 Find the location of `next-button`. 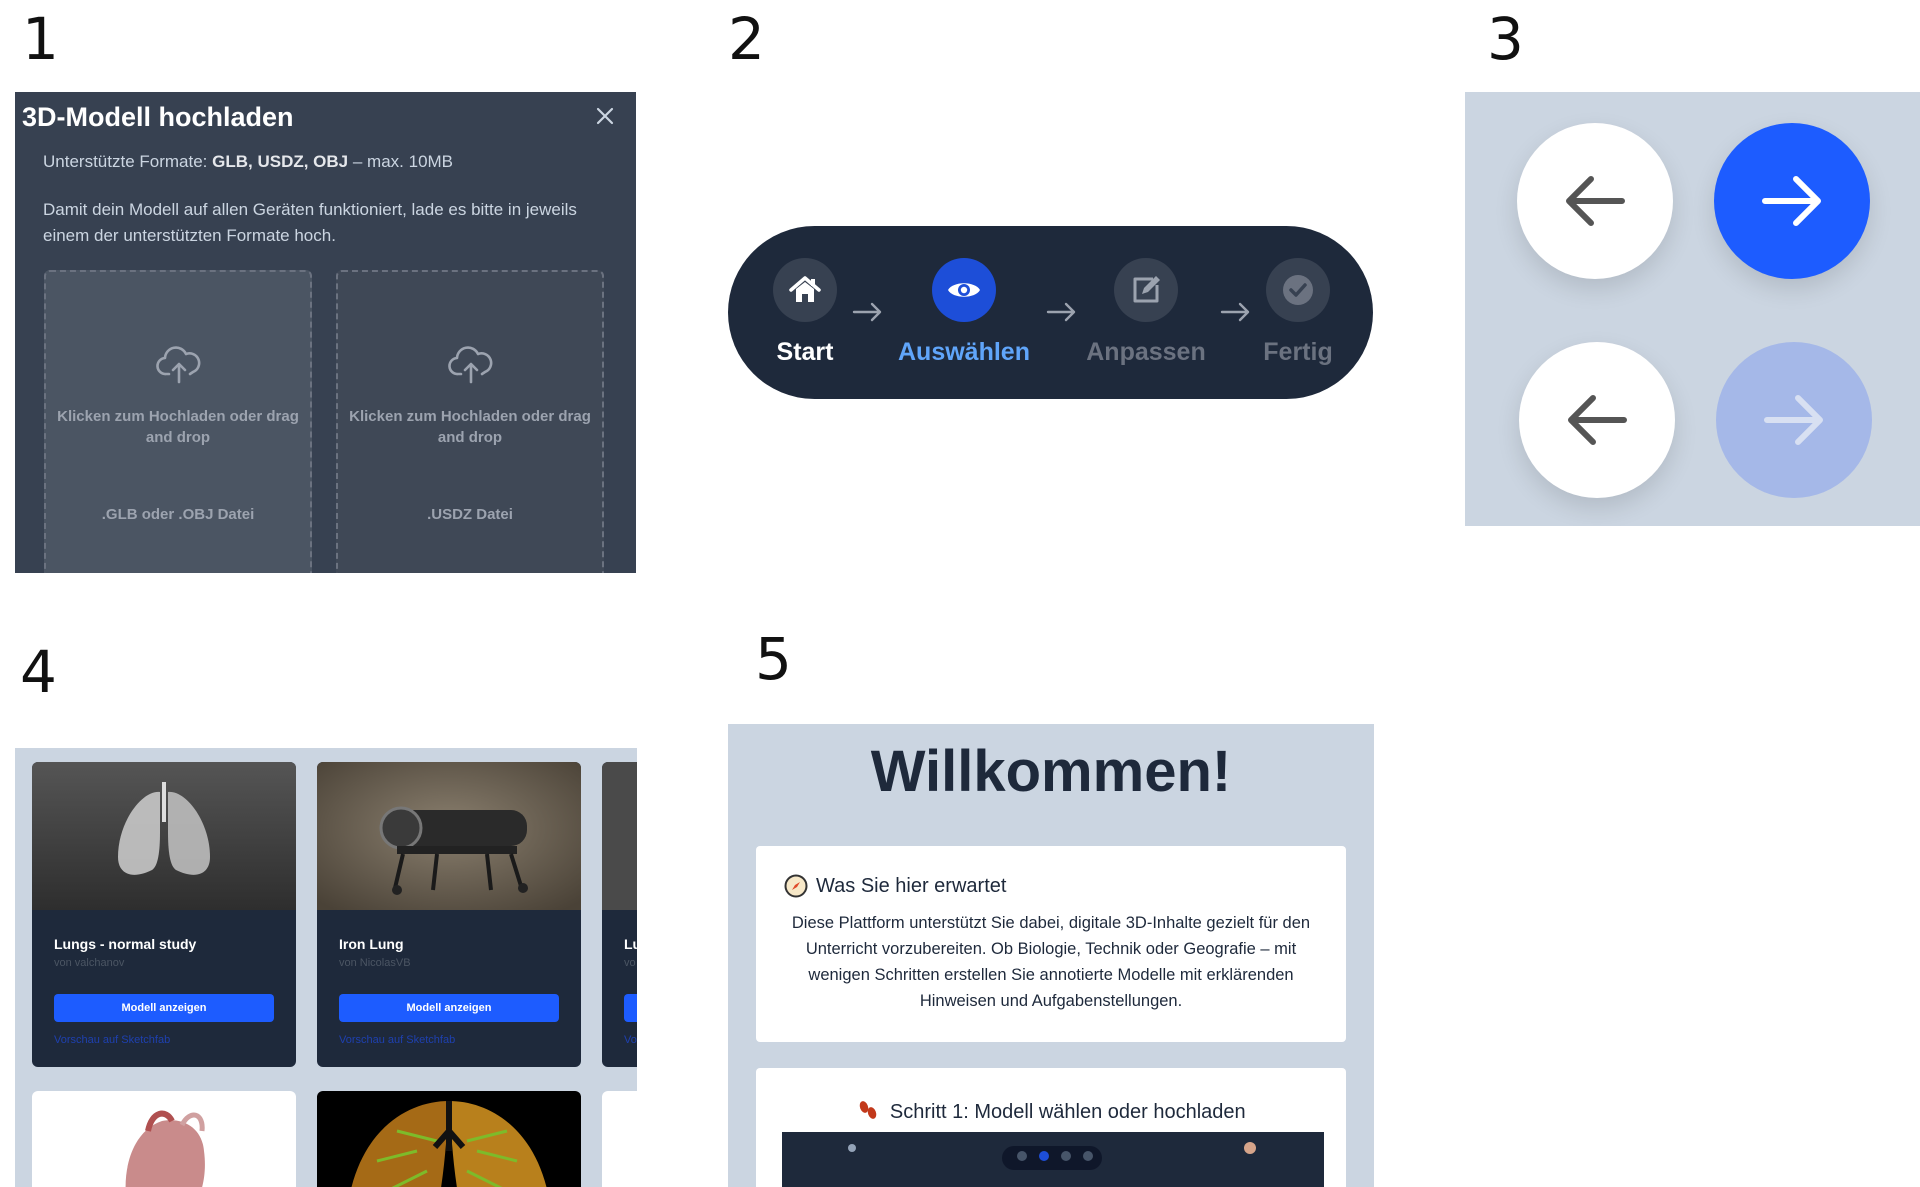

next-button is located at coordinates (1792, 201).